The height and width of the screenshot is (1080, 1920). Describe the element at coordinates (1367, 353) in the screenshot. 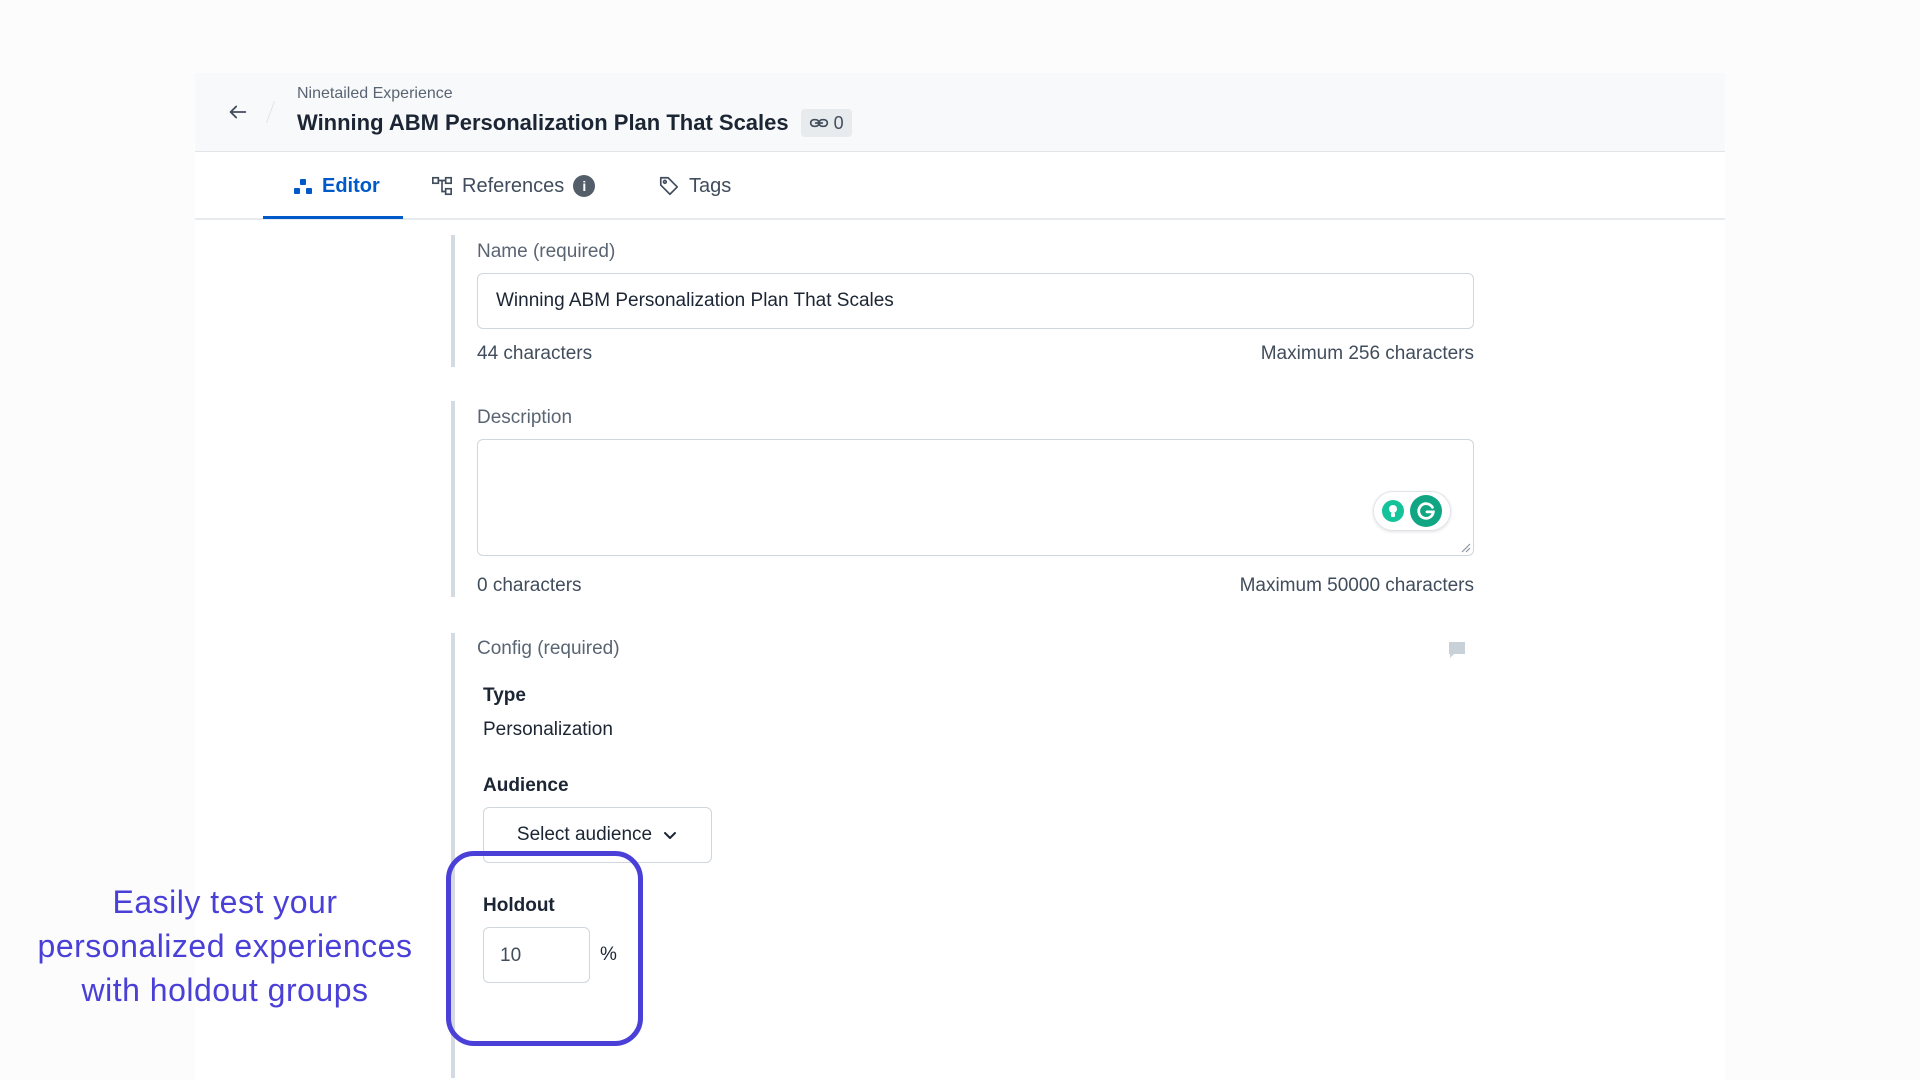

I see `name-char-max: Maximum 256 characters` at that location.